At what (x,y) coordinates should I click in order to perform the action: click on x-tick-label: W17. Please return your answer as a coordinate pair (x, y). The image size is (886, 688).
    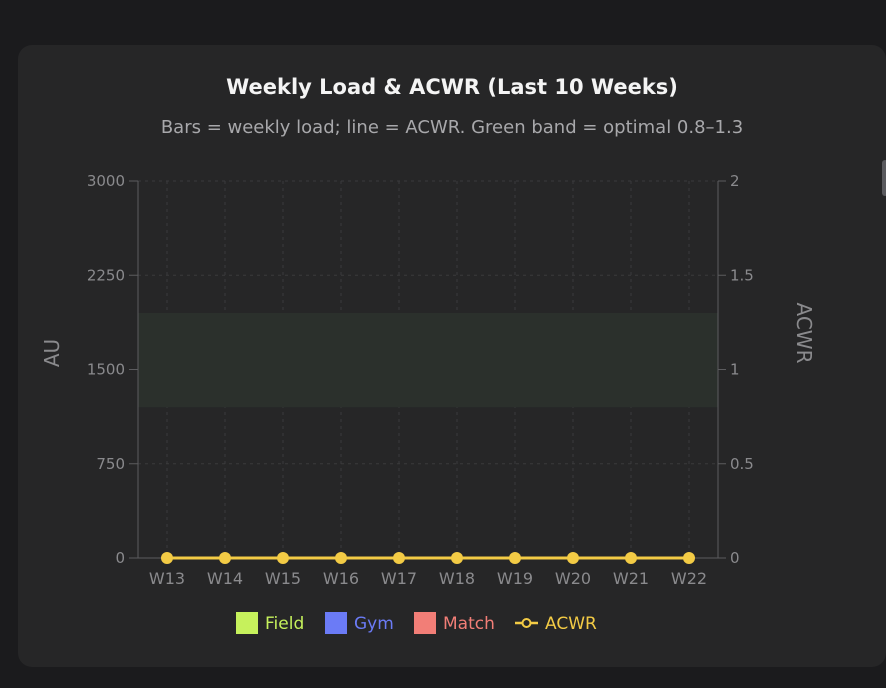
    Looking at the image, I should click on (399, 578).